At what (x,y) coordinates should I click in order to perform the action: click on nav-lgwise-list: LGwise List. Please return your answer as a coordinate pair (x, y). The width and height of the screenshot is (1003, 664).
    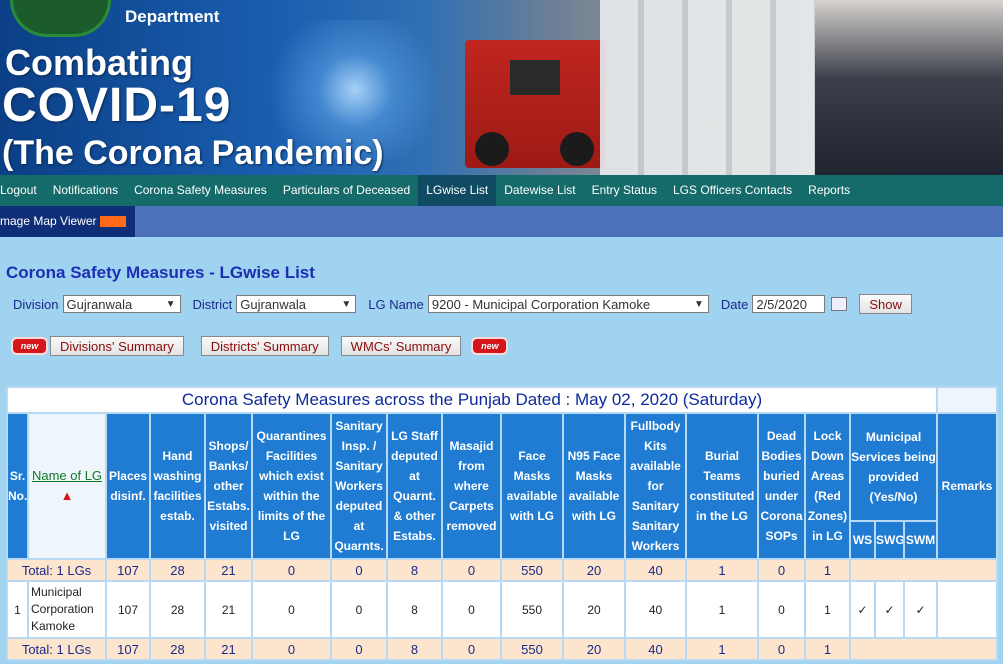
    Looking at the image, I should click on (457, 190).